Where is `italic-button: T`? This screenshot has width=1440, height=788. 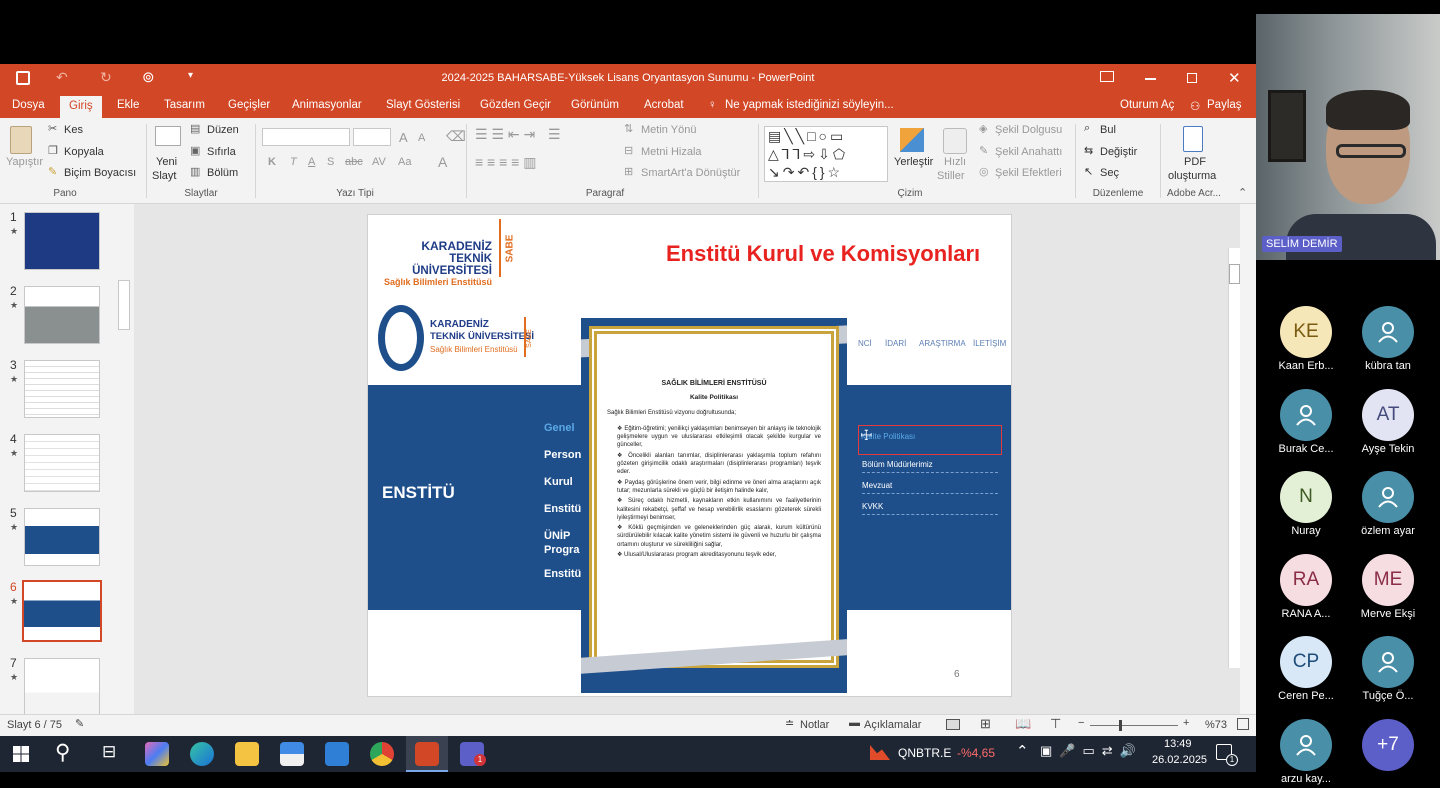 italic-button: T is located at coordinates (293, 162).